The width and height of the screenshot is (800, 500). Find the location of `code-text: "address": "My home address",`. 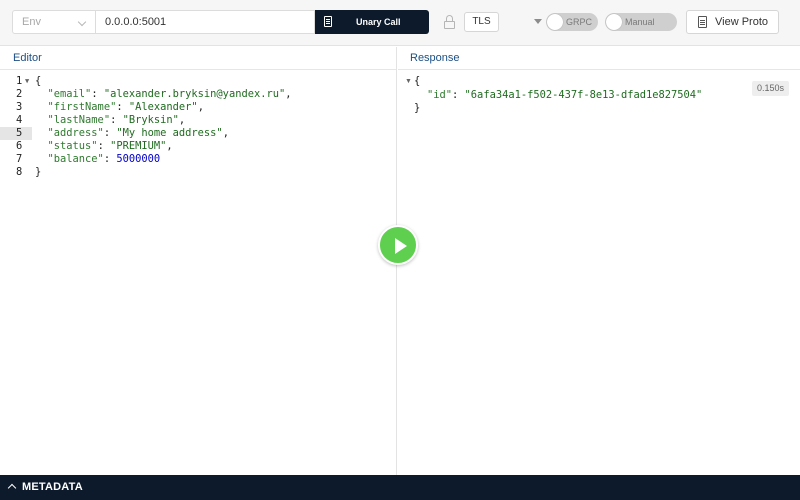

code-text: "address": "My home address", is located at coordinates (132, 133).